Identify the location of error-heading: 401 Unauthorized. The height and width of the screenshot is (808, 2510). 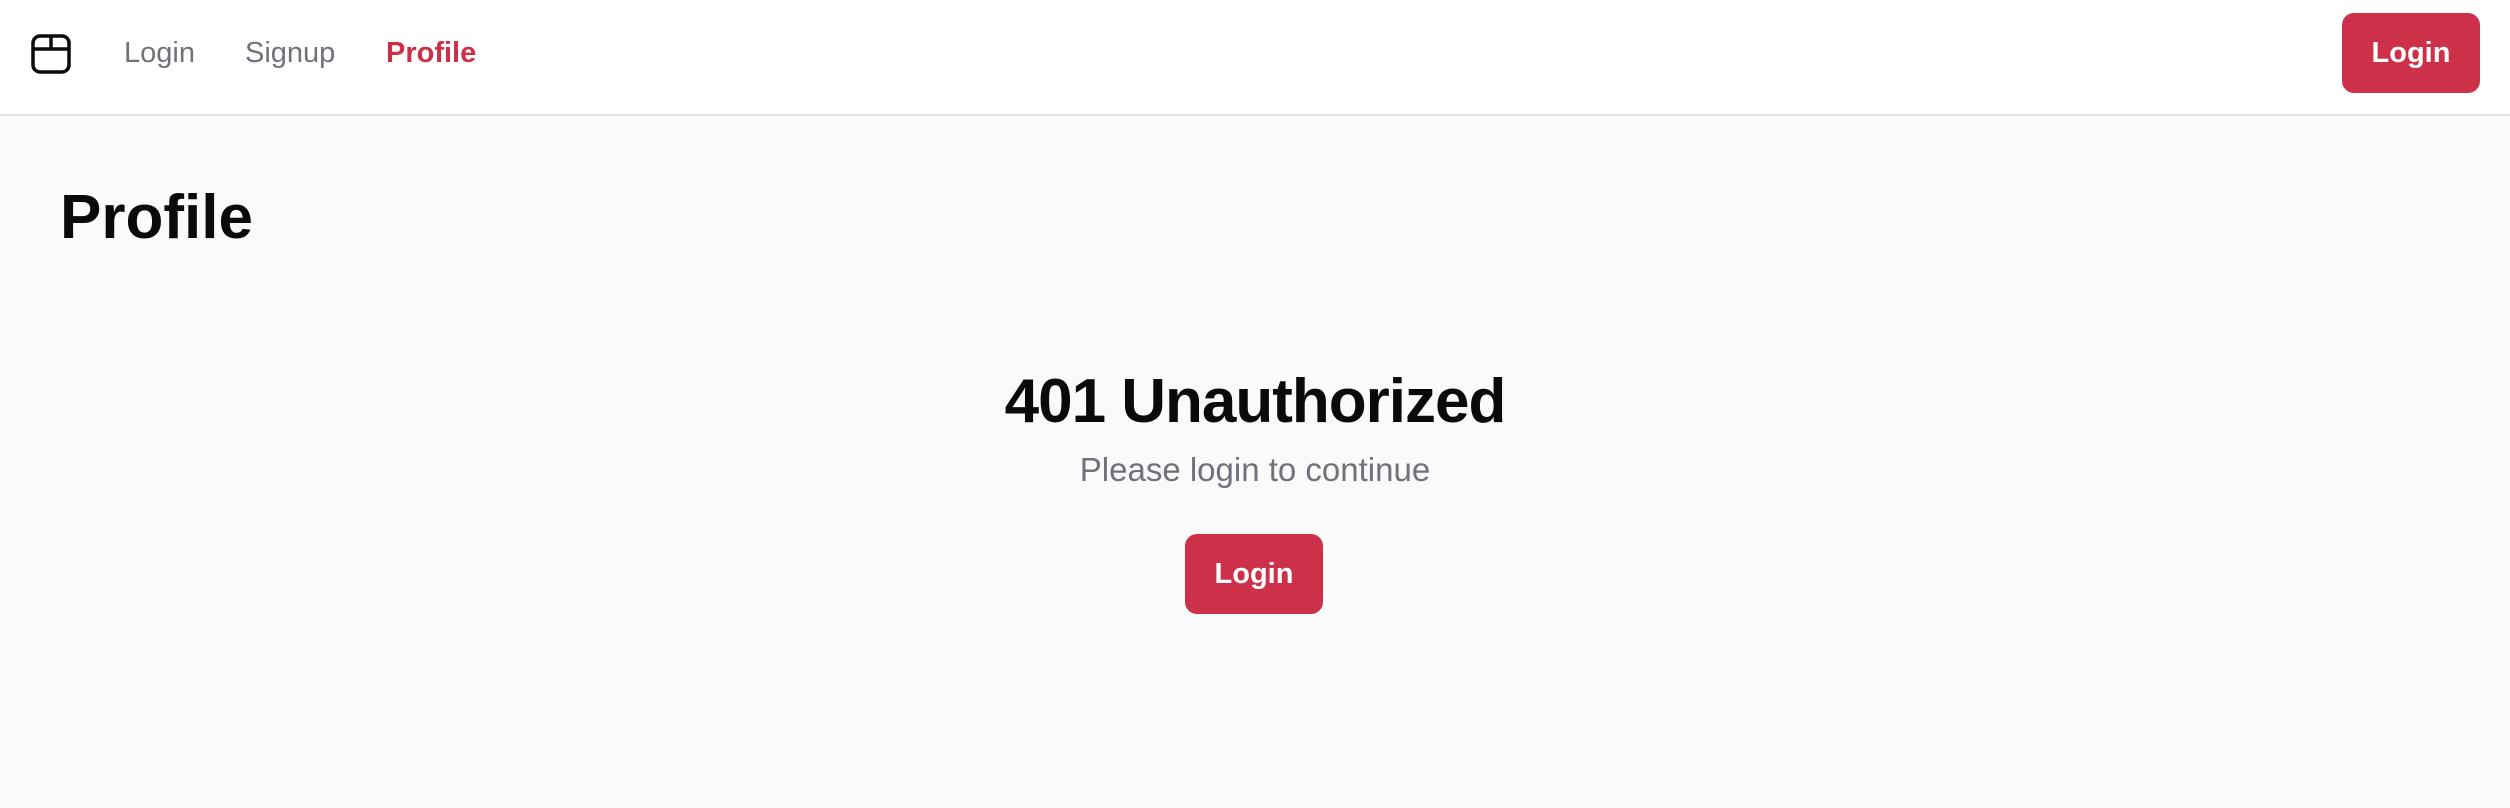
(1255, 401).